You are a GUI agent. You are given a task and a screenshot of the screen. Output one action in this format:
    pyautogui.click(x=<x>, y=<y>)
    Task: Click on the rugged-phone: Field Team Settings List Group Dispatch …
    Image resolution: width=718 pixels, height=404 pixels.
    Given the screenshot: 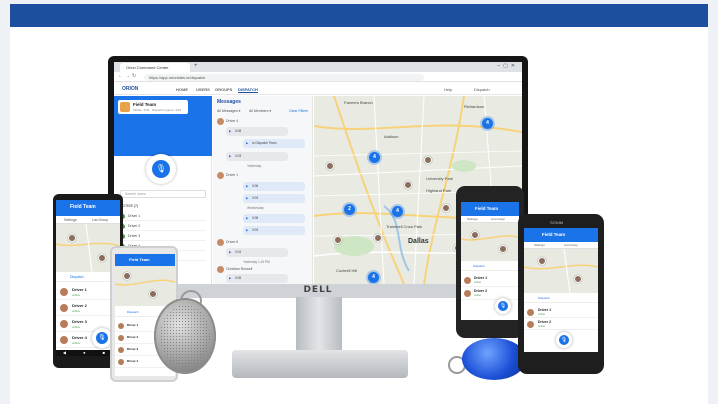 What is the action you would take?
    pyautogui.click(x=490, y=262)
    